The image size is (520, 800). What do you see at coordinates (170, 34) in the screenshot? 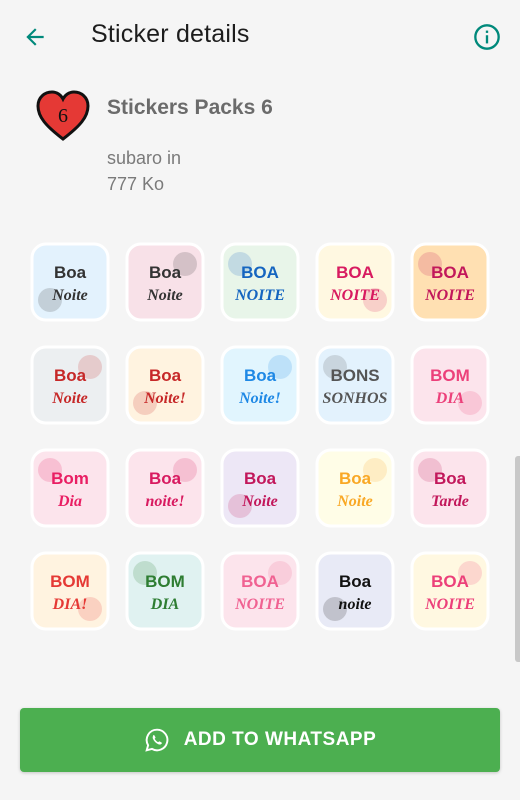
I see `page-title: Sticker details` at bounding box center [170, 34].